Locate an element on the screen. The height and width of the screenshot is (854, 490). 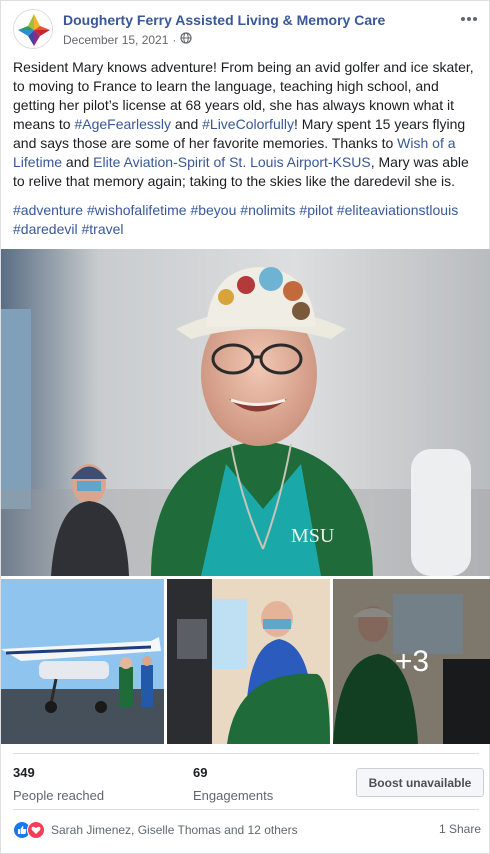
people-reached-value: 349 is located at coordinates (24, 772).